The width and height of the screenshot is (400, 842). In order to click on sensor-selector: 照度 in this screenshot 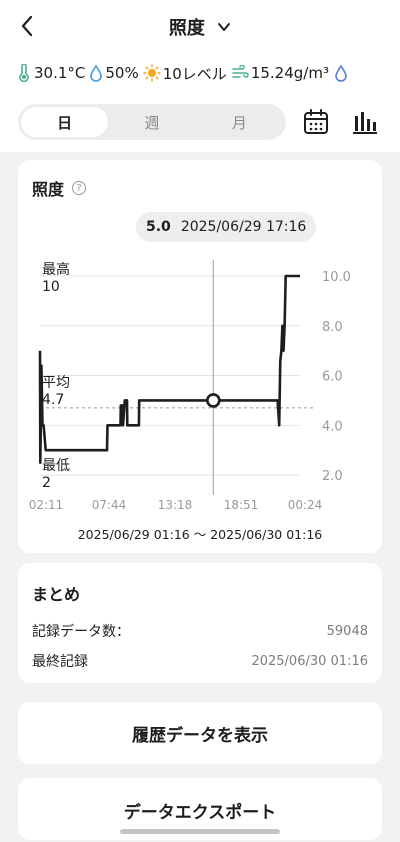, I will do `click(200, 27)`.